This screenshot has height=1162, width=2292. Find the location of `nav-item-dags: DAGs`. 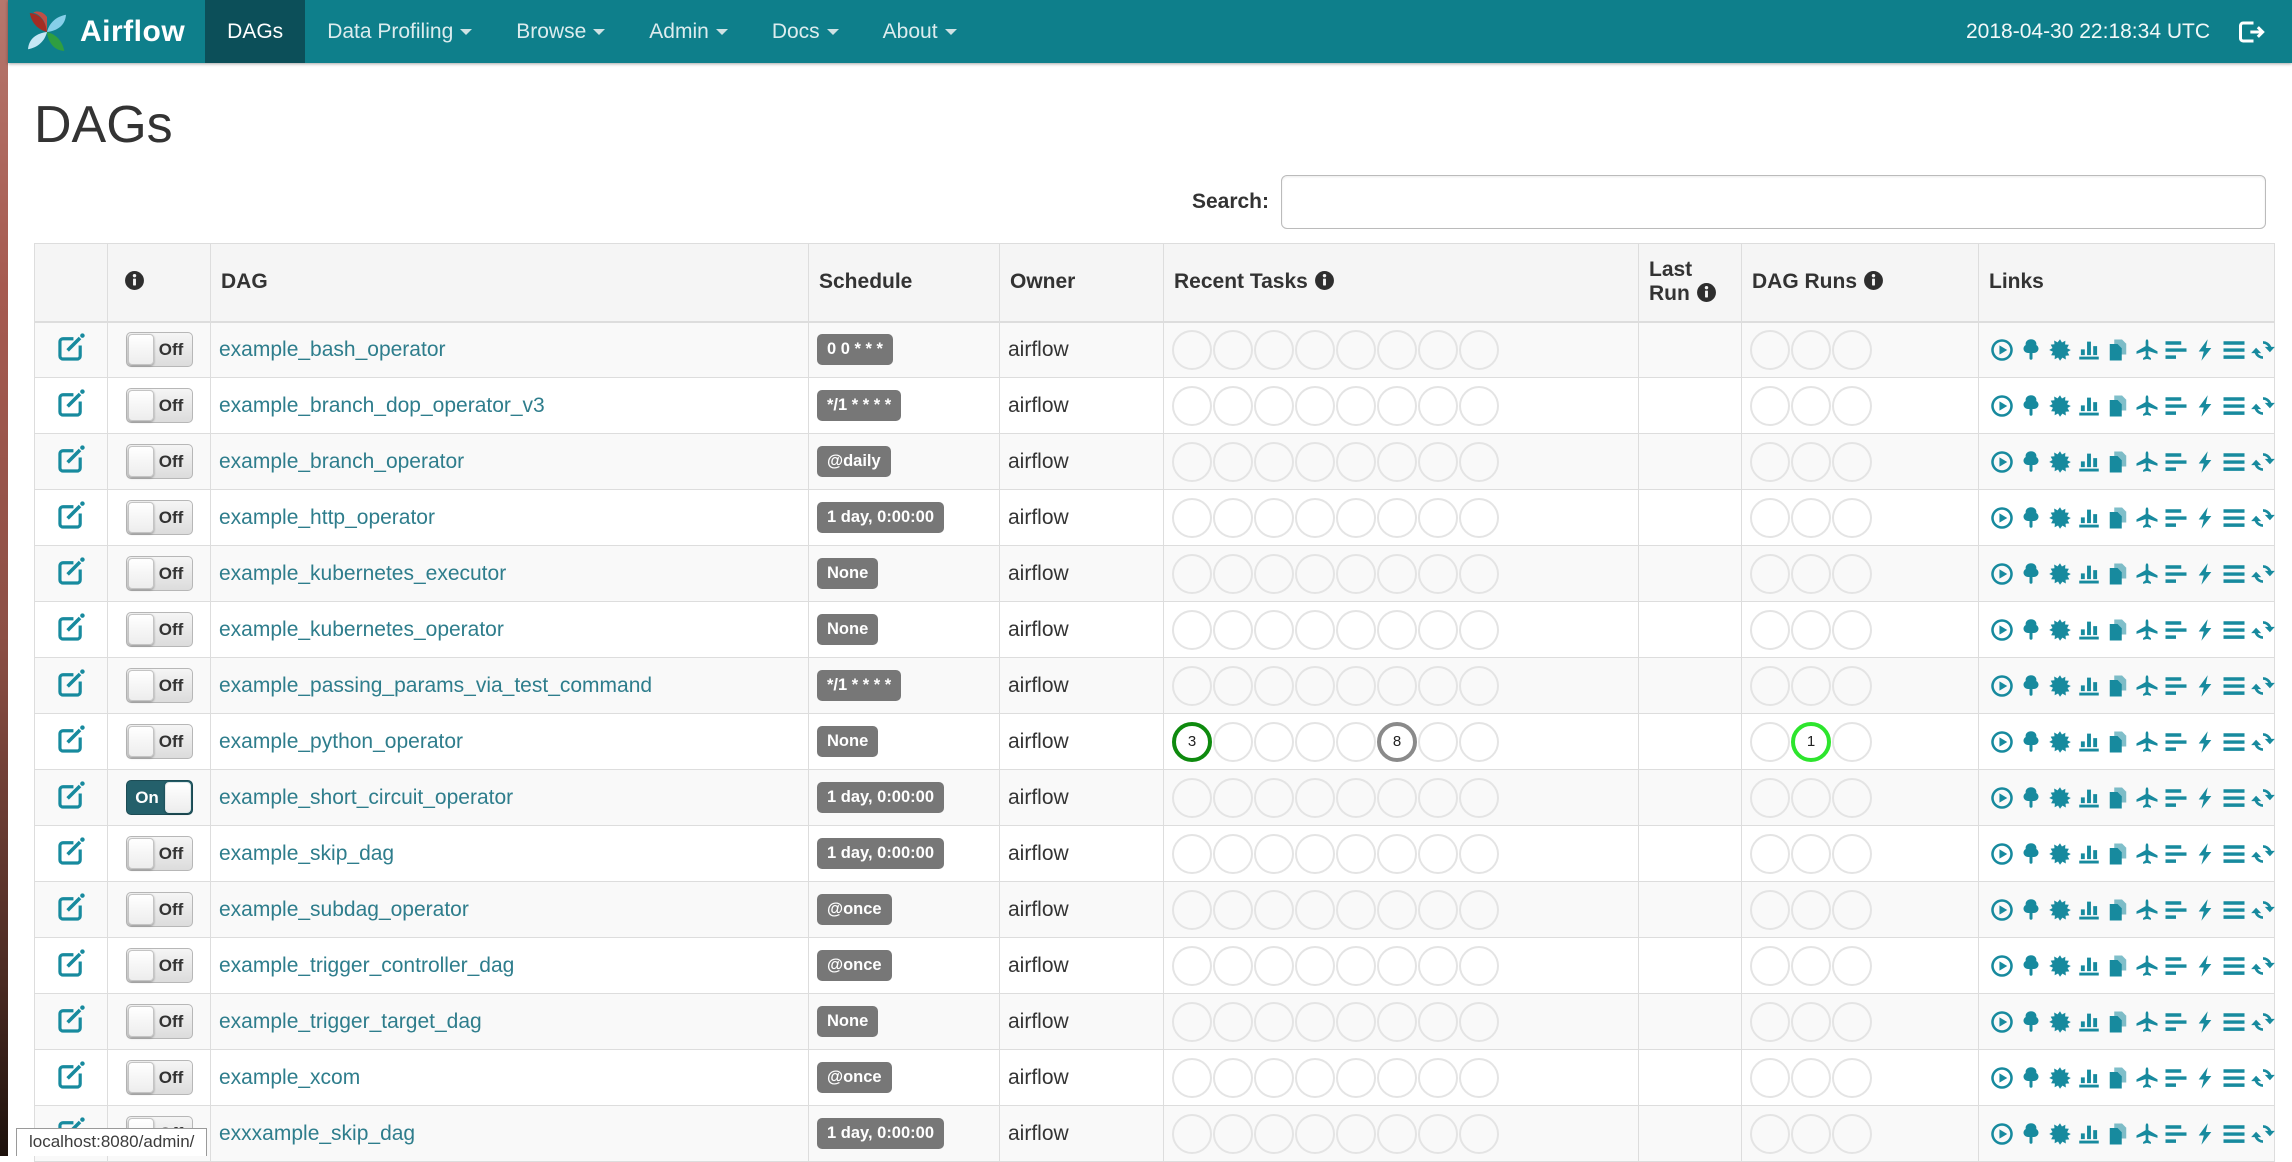

nav-item-dags: DAGs is located at coordinates (255, 31).